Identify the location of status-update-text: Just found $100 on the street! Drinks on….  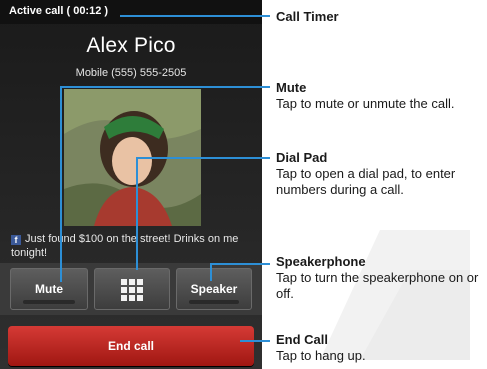
(125, 246).